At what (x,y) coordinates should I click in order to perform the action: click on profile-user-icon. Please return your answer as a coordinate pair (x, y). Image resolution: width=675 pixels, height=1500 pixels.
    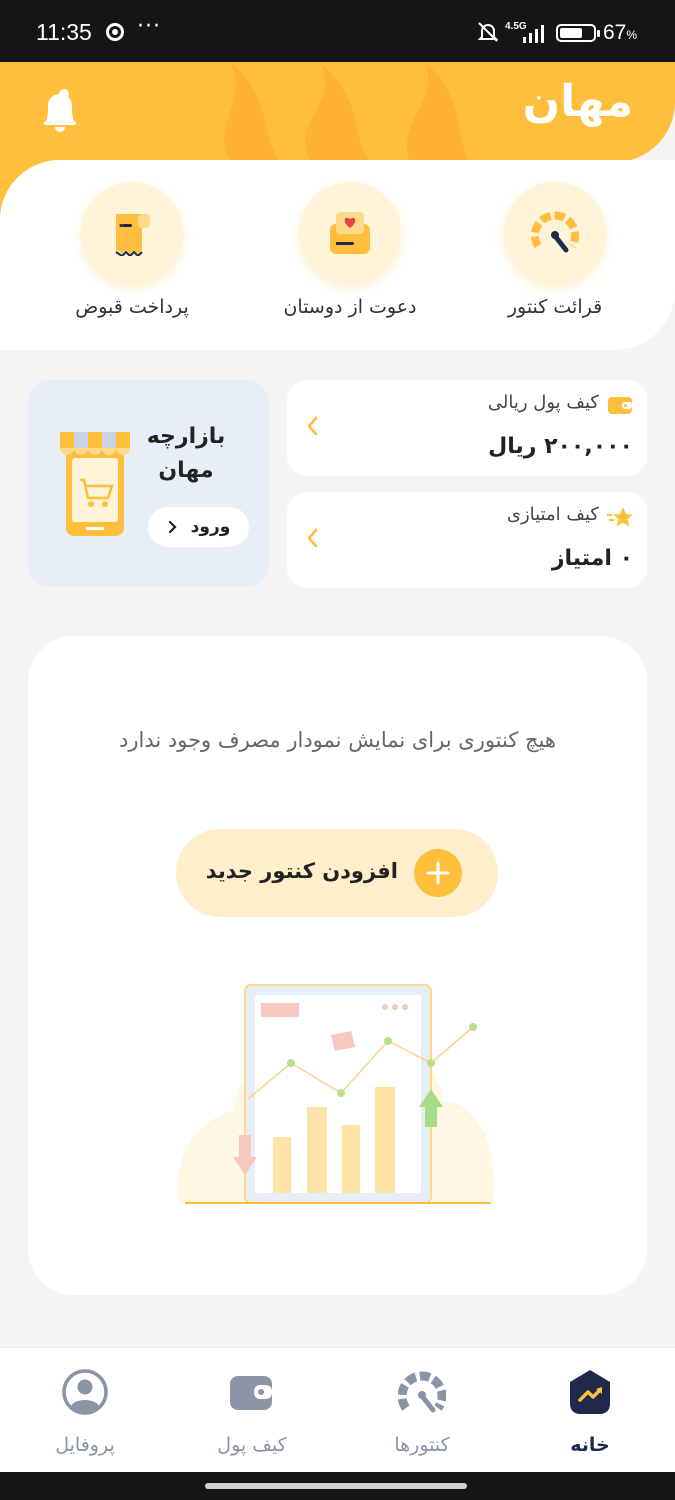
    Looking at the image, I should click on (85, 1392).